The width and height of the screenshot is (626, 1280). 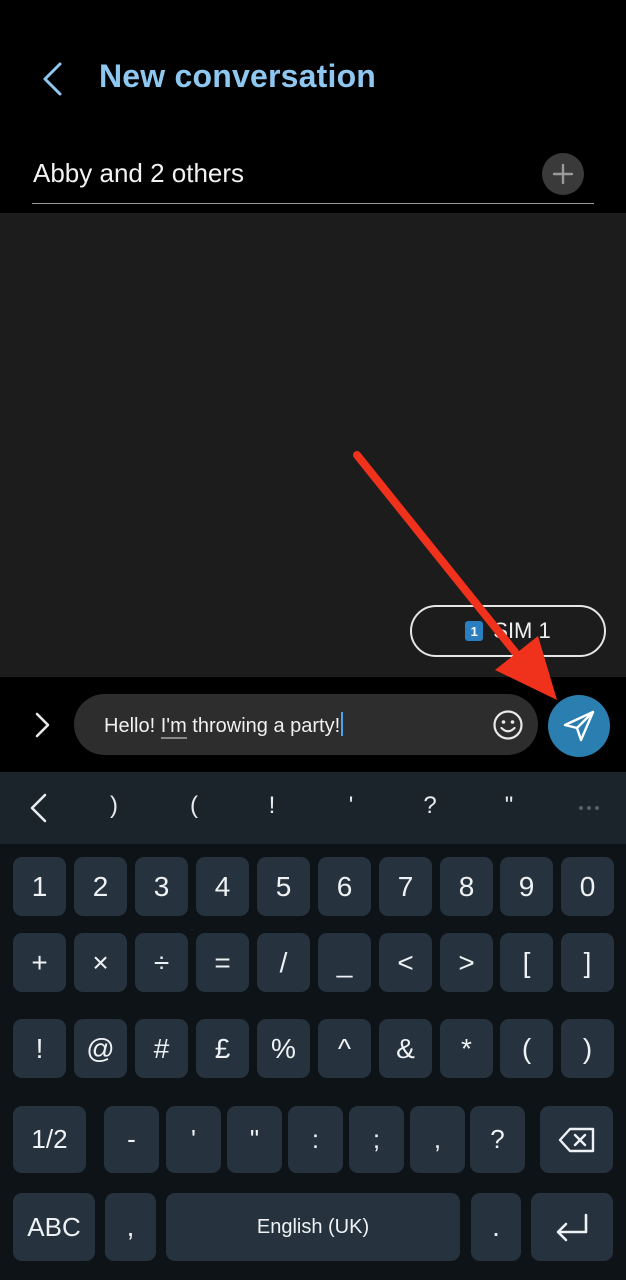 I want to click on paper-plane-icon, so click(x=579, y=726).